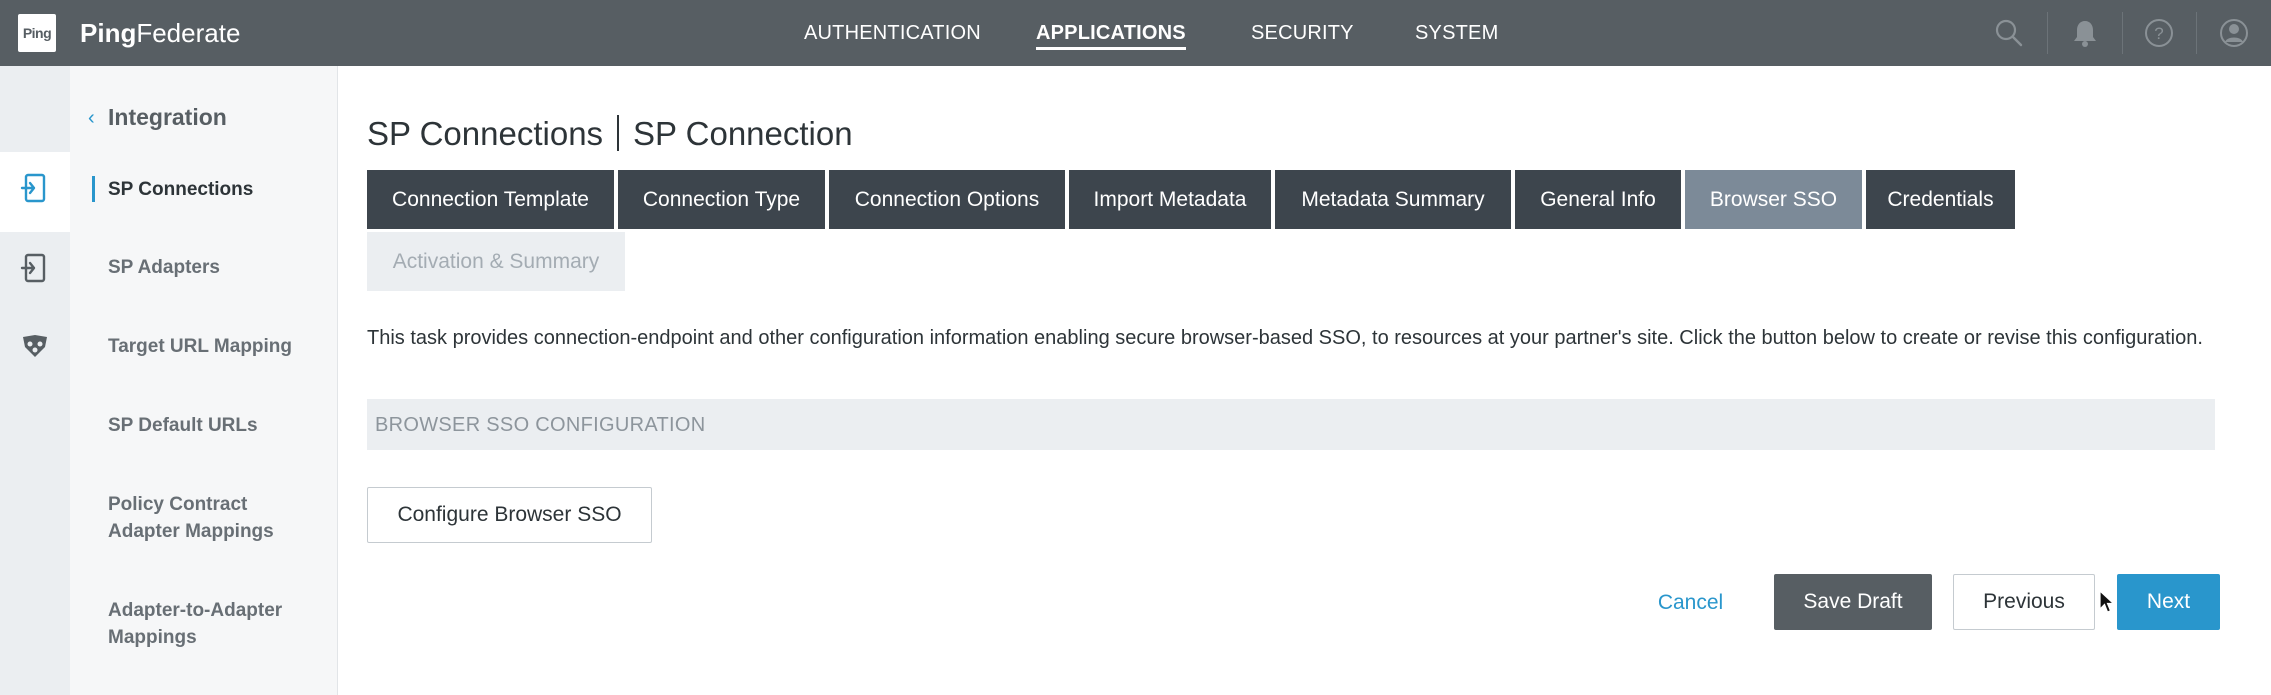 This screenshot has width=2271, height=695. What do you see at coordinates (721, 199) in the screenshot?
I see `tab-connection-type: Connection Type` at bounding box center [721, 199].